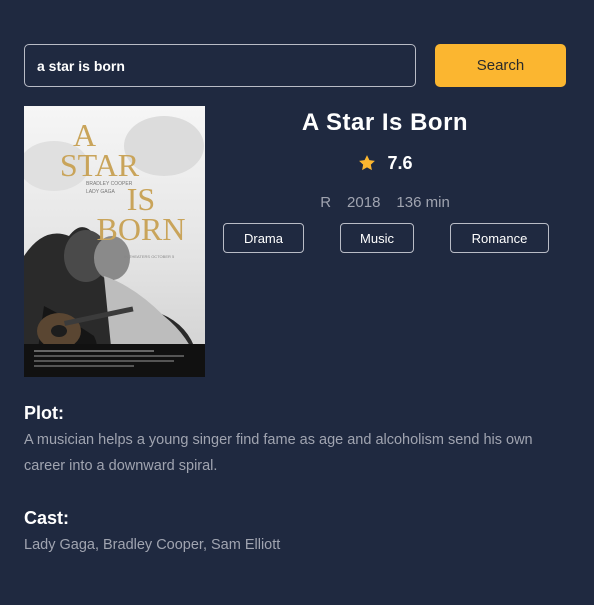  Describe the element at coordinates (326, 202) in the screenshot. I see `rated-label: R` at that location.